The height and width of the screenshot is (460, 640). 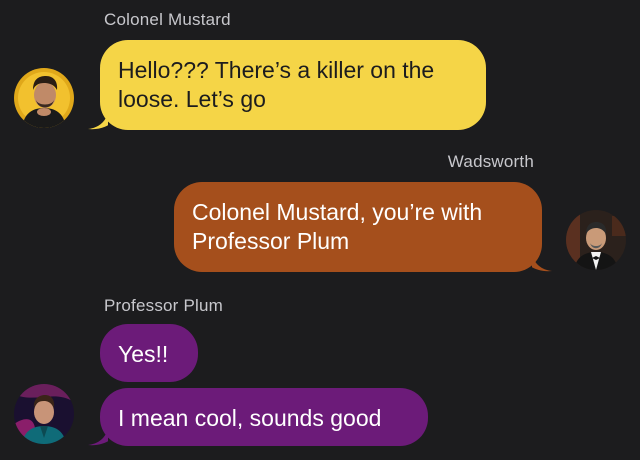 I want to click on sender-name-wadsworth: Wadsworth, so click(x=490, y=161).